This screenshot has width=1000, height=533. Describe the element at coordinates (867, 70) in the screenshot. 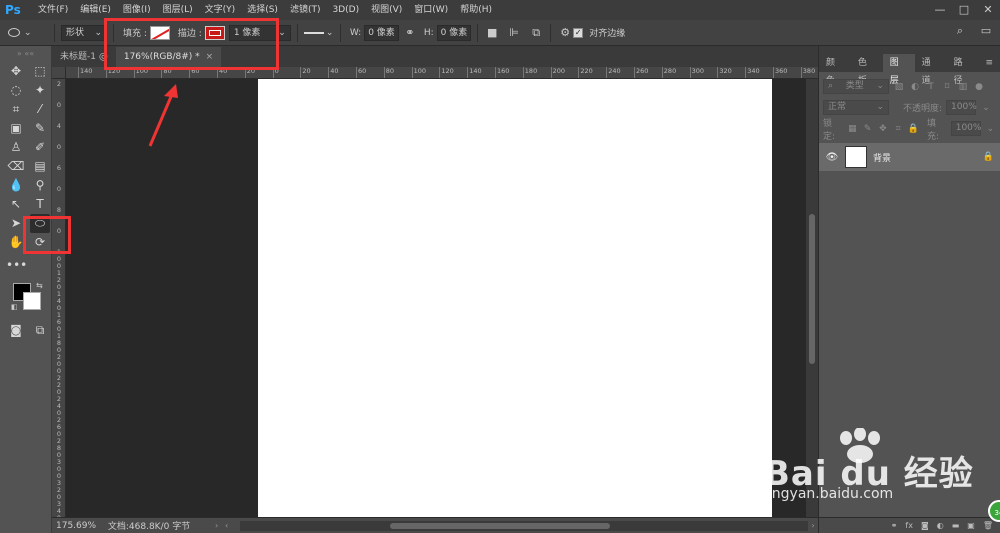

I see `tab-swatches: 色板` at that location.